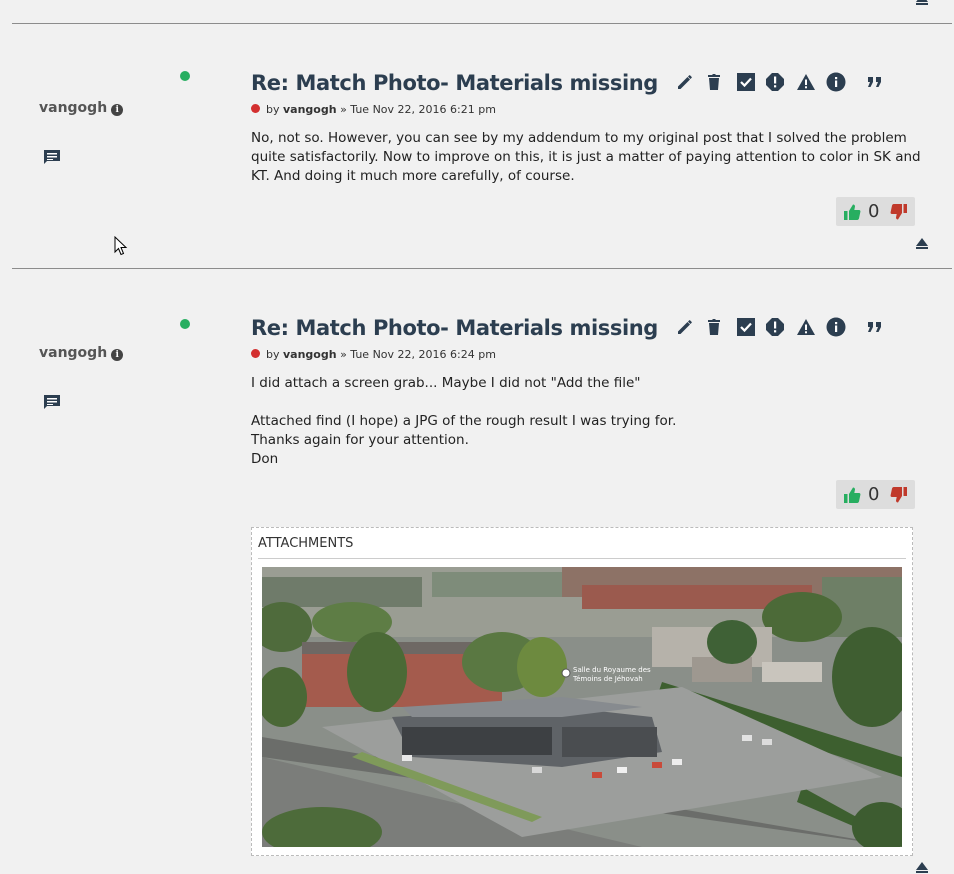 The width and height of the screenshot is (954, 874). Describe the element at coordinates (265, 459) in the screenshot. I see `post-paragraph: Don` at that location.